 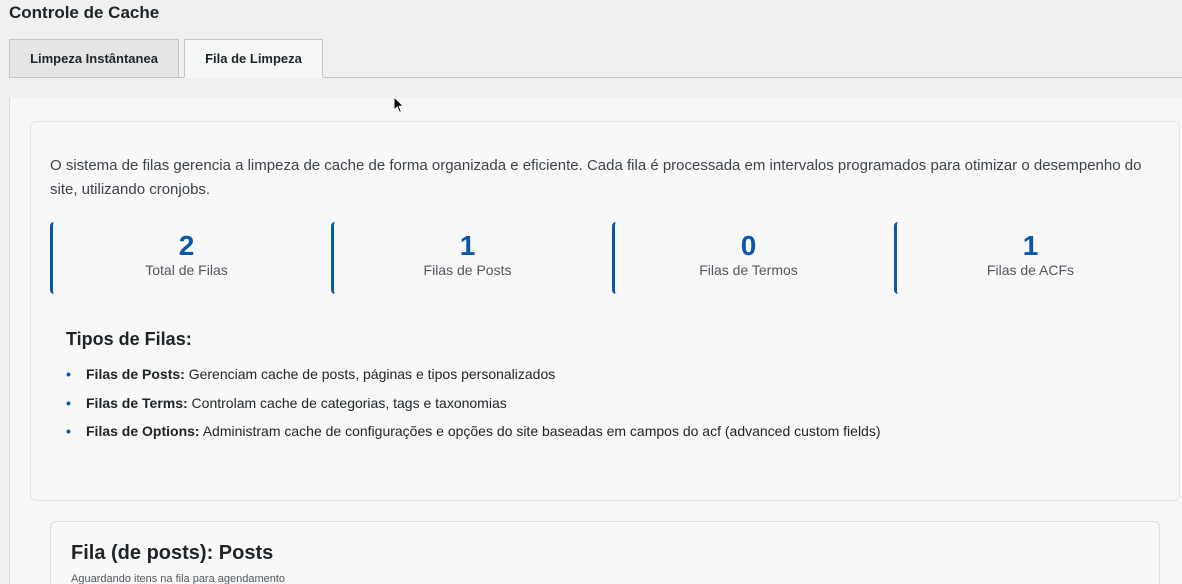 I want to click on list-item-term: Filas de Options:, so click(x=143, y=431).